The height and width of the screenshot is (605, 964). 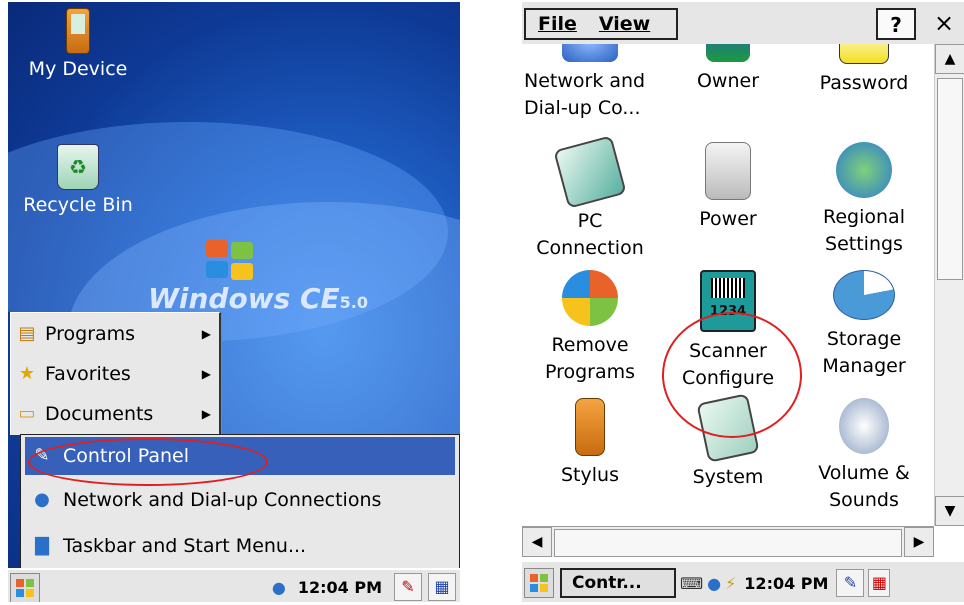 I want to click on windows-ce-logo-text: Windows CE5.0, so click(x=258, y=298).